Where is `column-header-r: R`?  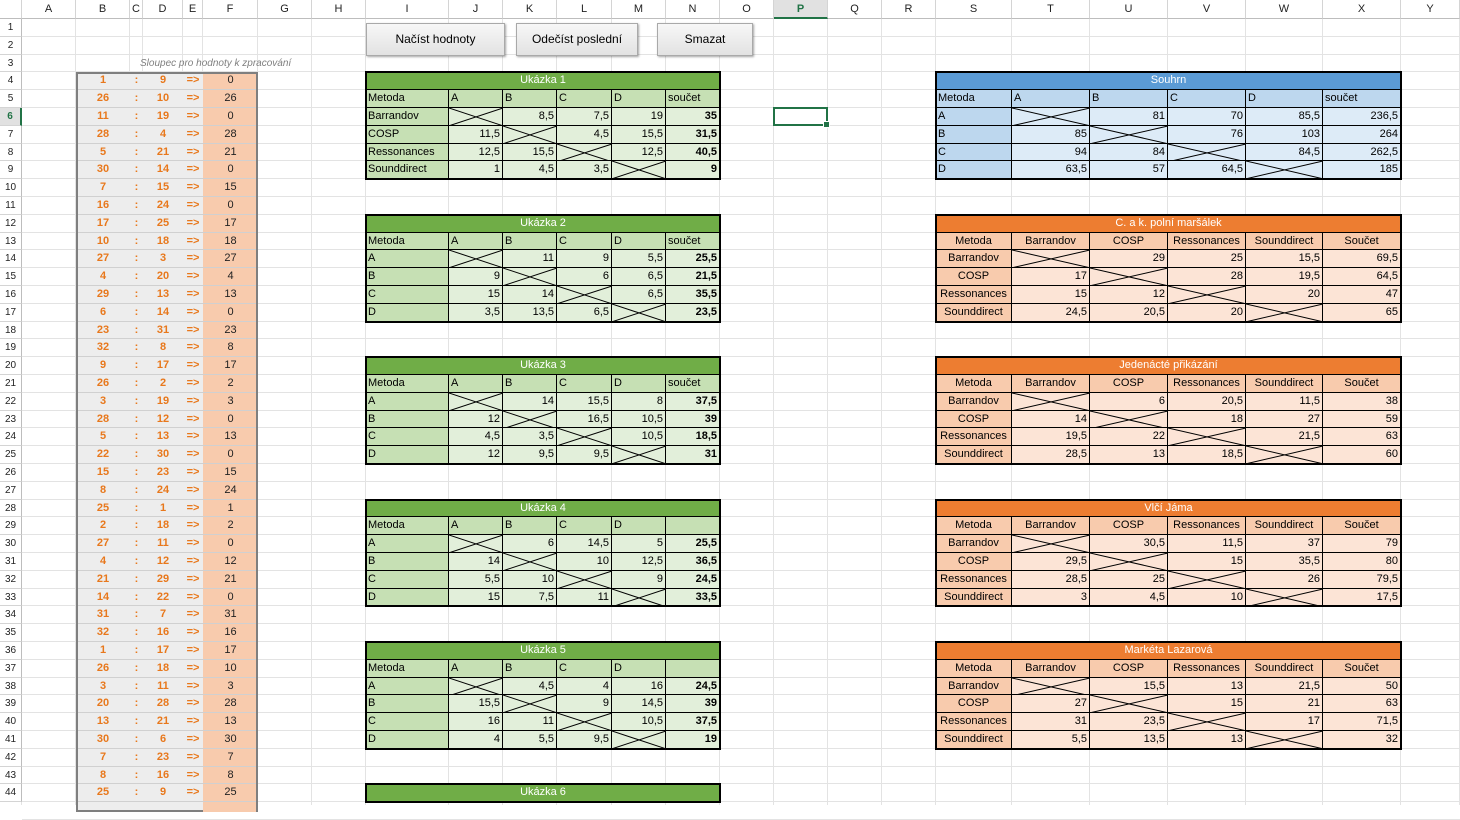
column-header-r: R is located at coordinates (909, 9).